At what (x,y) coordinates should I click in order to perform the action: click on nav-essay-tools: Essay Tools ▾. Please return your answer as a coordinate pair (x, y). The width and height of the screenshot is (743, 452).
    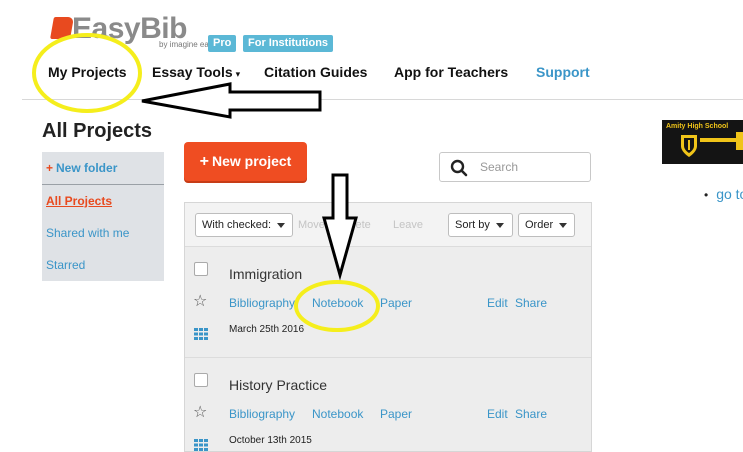
    Looking at the image, I should click on (196, 72).